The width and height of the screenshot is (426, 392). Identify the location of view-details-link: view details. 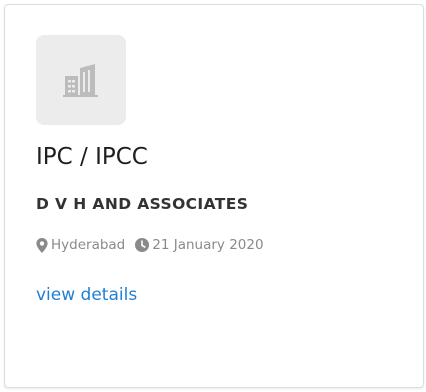
(86, 295).